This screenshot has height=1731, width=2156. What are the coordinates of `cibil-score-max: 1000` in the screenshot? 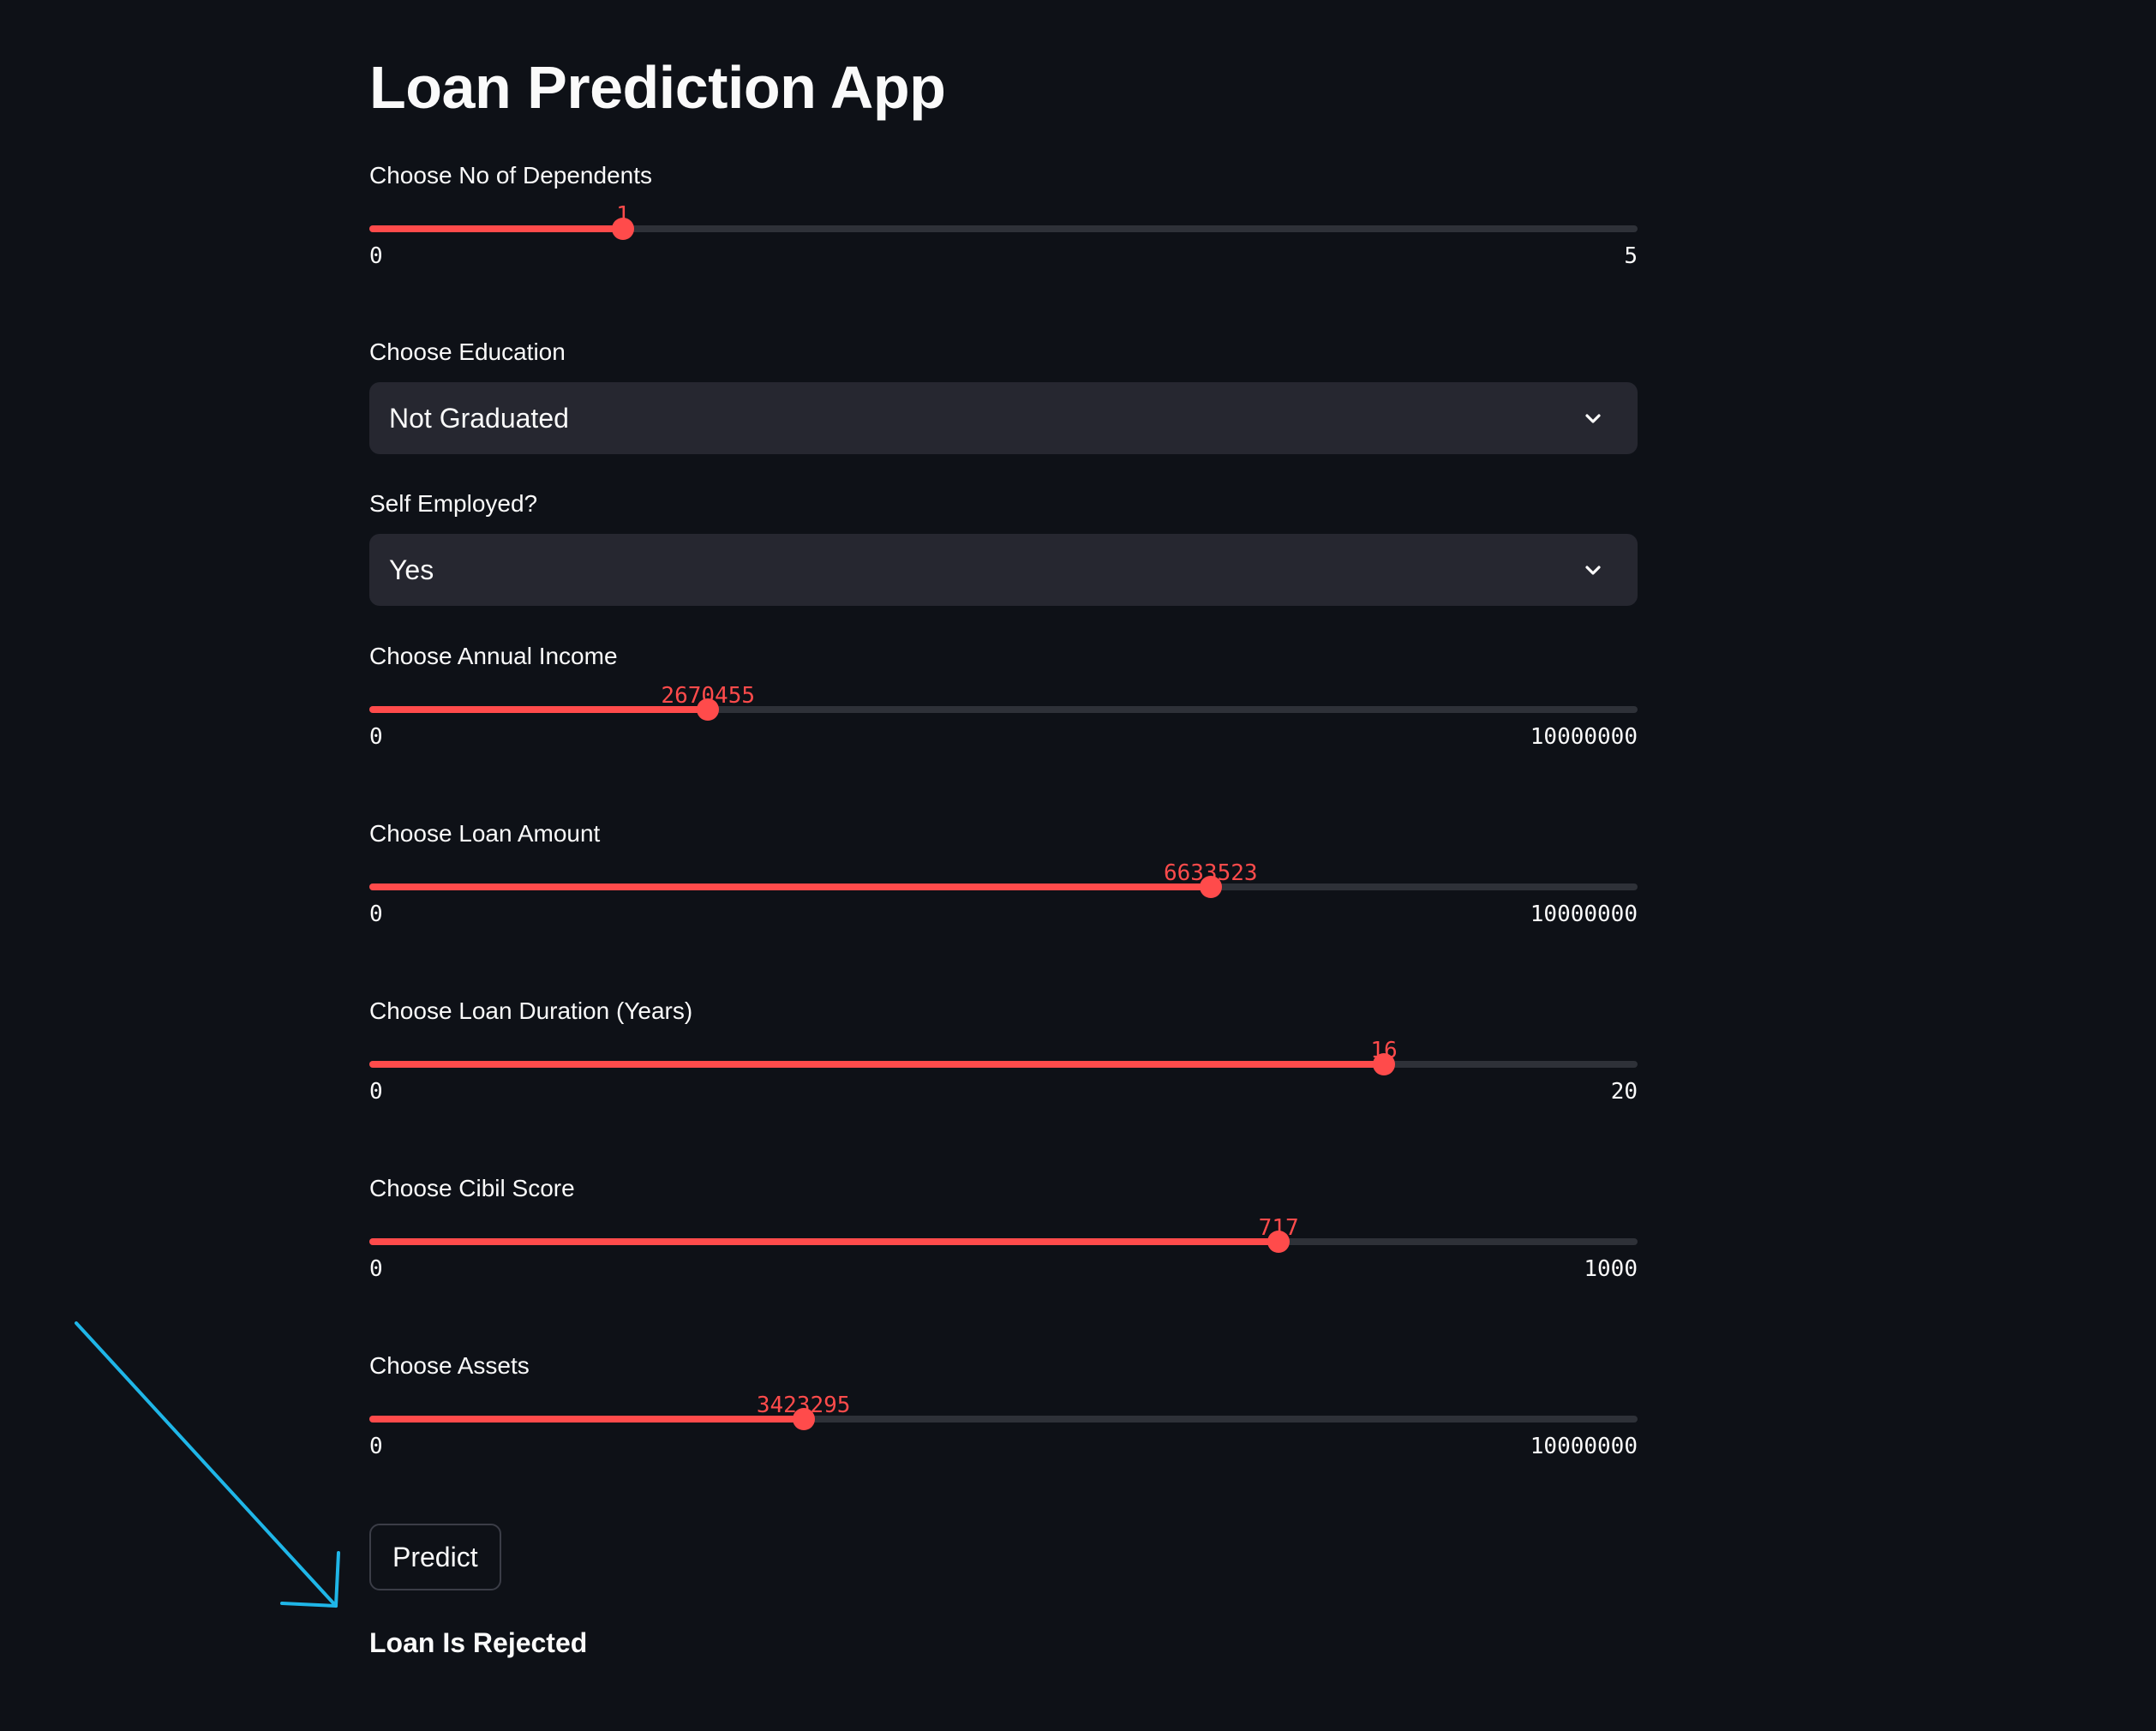 It's located at (1611, 1269).